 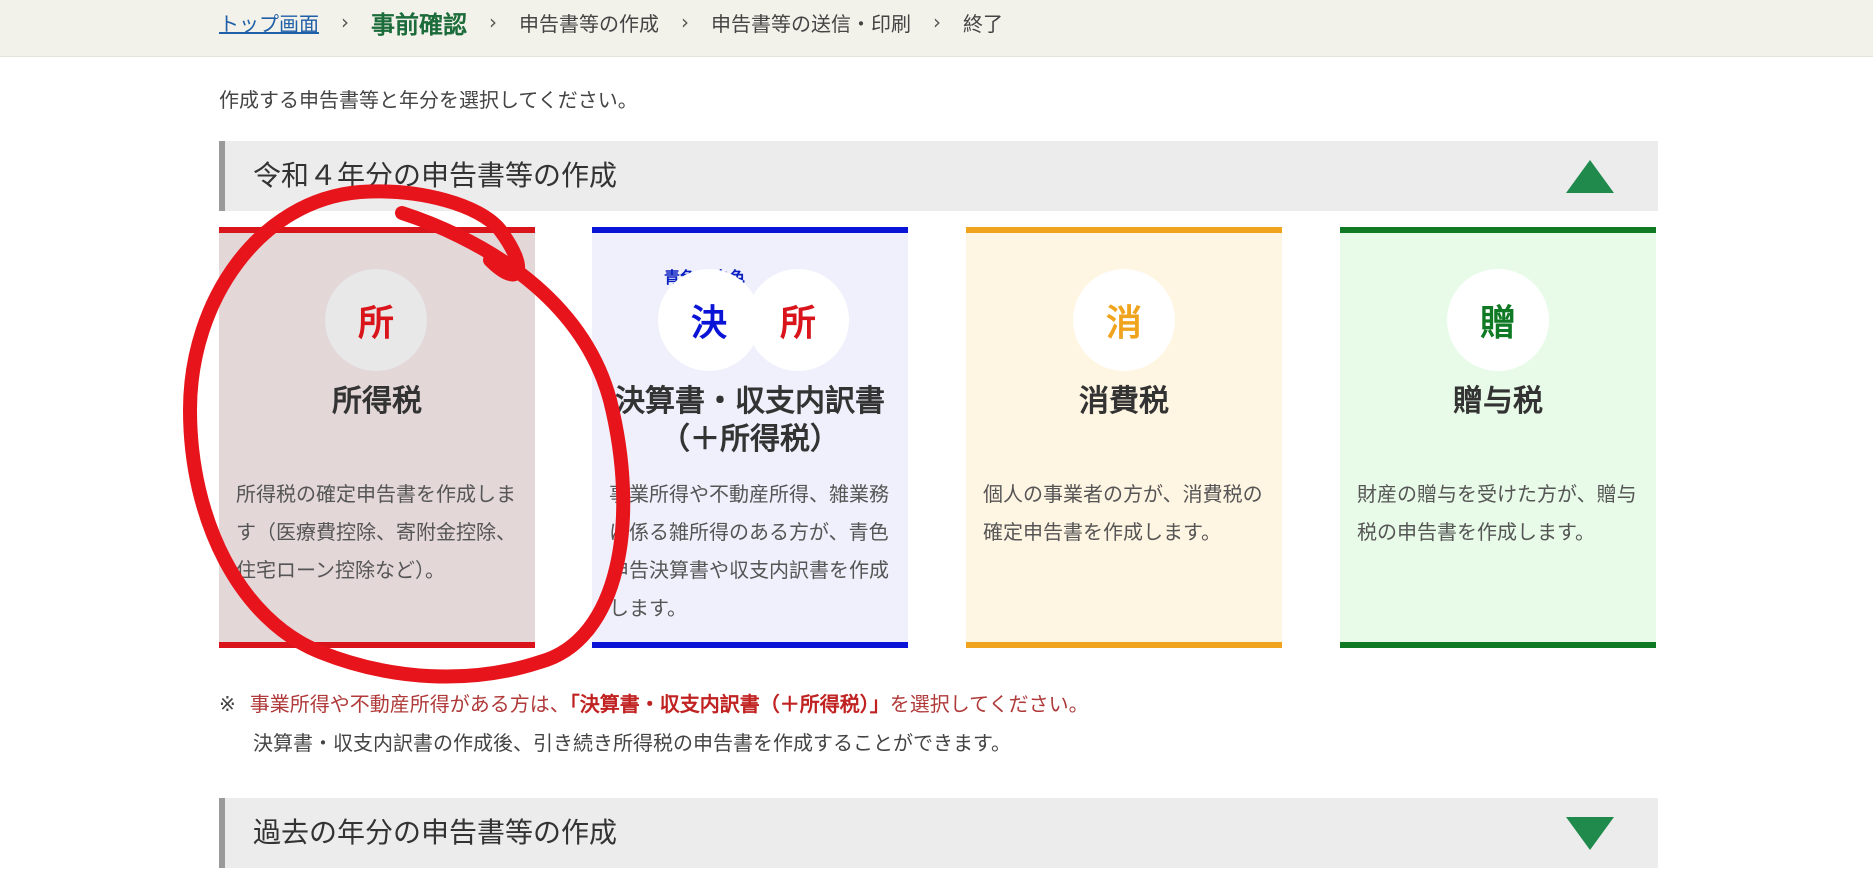 I want to click on note-mark: ※, so click(x=227, y=704).